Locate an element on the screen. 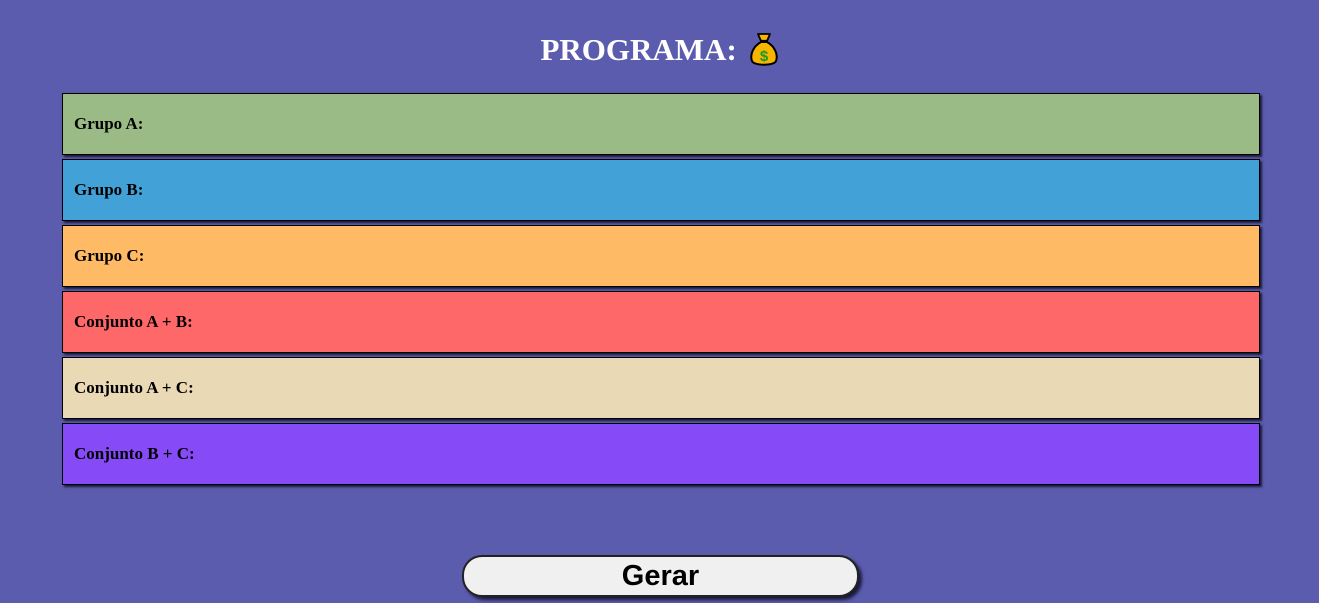  group-row-c: Grupo C: is located at coordinates (661, 256).